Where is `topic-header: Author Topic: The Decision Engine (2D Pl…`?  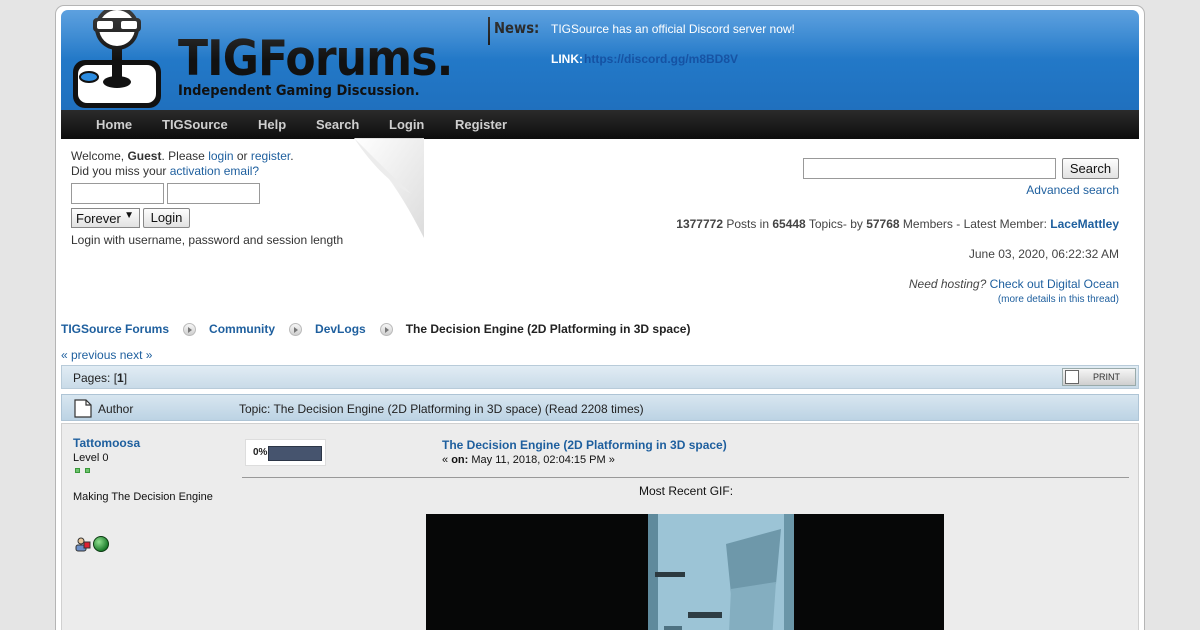 topic-header: Author Topic: The Decision Engine (2D Pl… is located at coordinates (600, 407).